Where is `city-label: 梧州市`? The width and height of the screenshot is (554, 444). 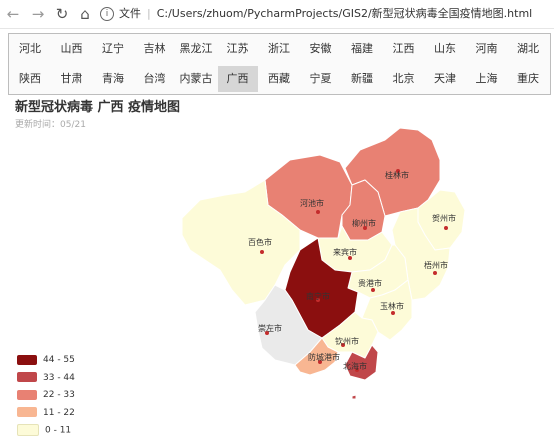 city-label: 梧州市 is located at coordinates (436, 265).